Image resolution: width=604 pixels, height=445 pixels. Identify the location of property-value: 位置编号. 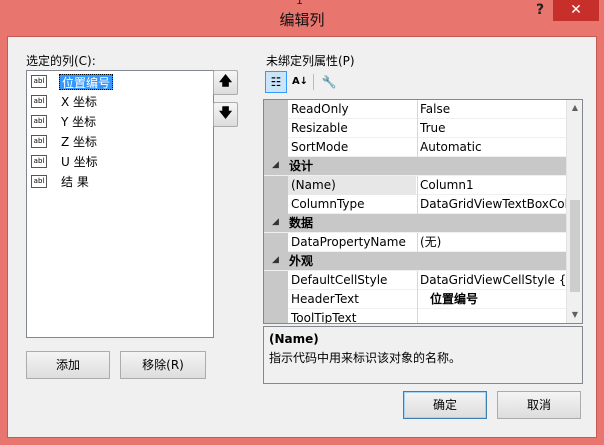
(492, 299).